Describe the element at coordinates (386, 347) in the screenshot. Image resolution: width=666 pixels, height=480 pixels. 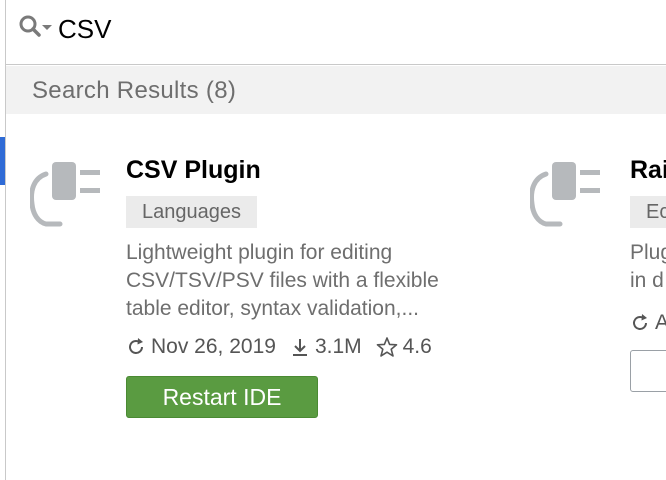
I see `star-icon` at that location.